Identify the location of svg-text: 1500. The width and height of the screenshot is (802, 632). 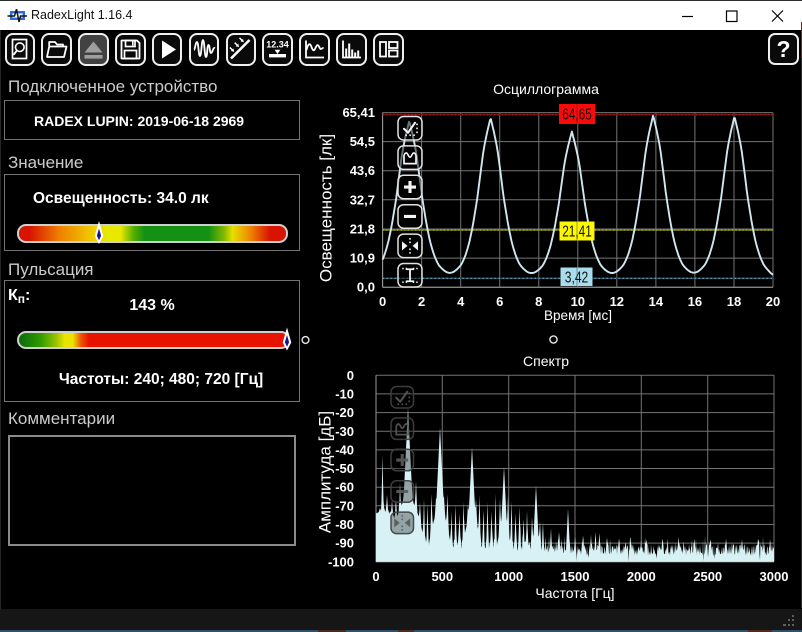
(575, 576).